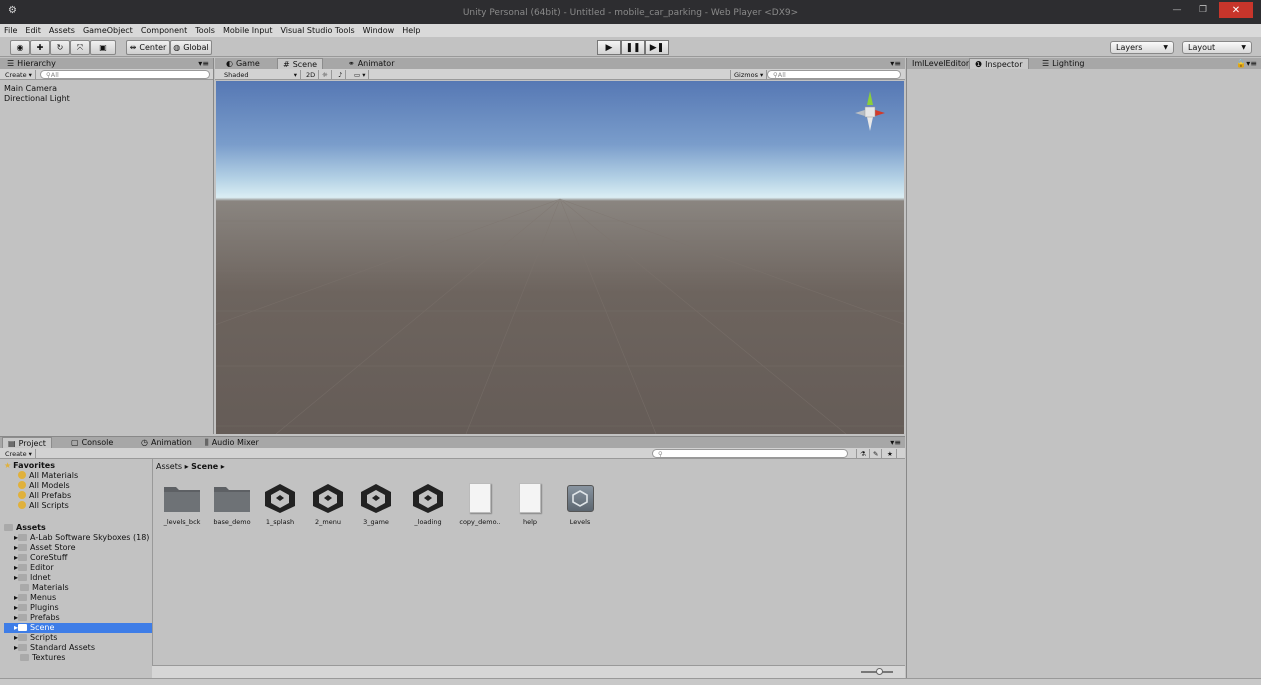 The height and width of the screenshot is (685, 1261). I want to click on play-icon: ▶, so click(609, 47).